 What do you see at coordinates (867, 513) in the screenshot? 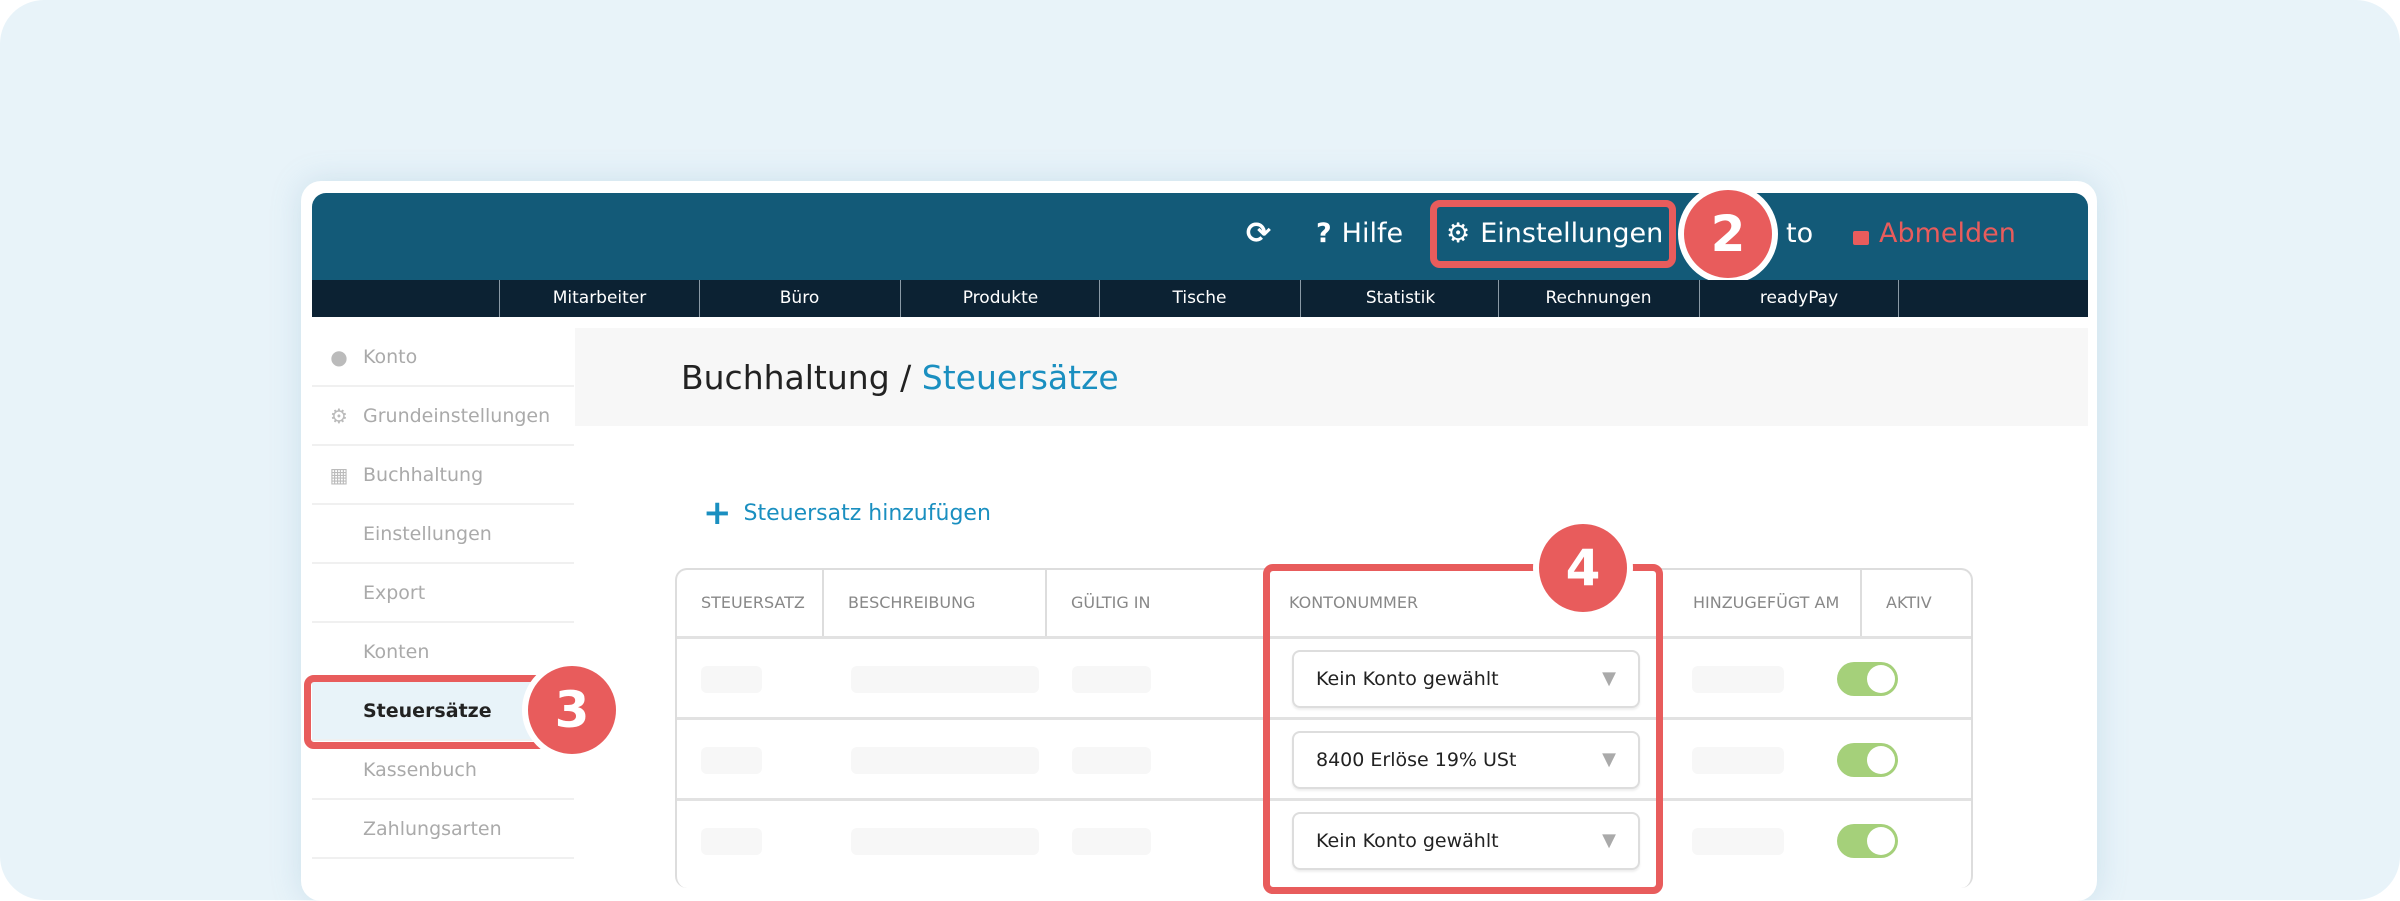
I see `add-tax-rate-label: Steuersatz hinzufügen` at bounding box center [867, 513].